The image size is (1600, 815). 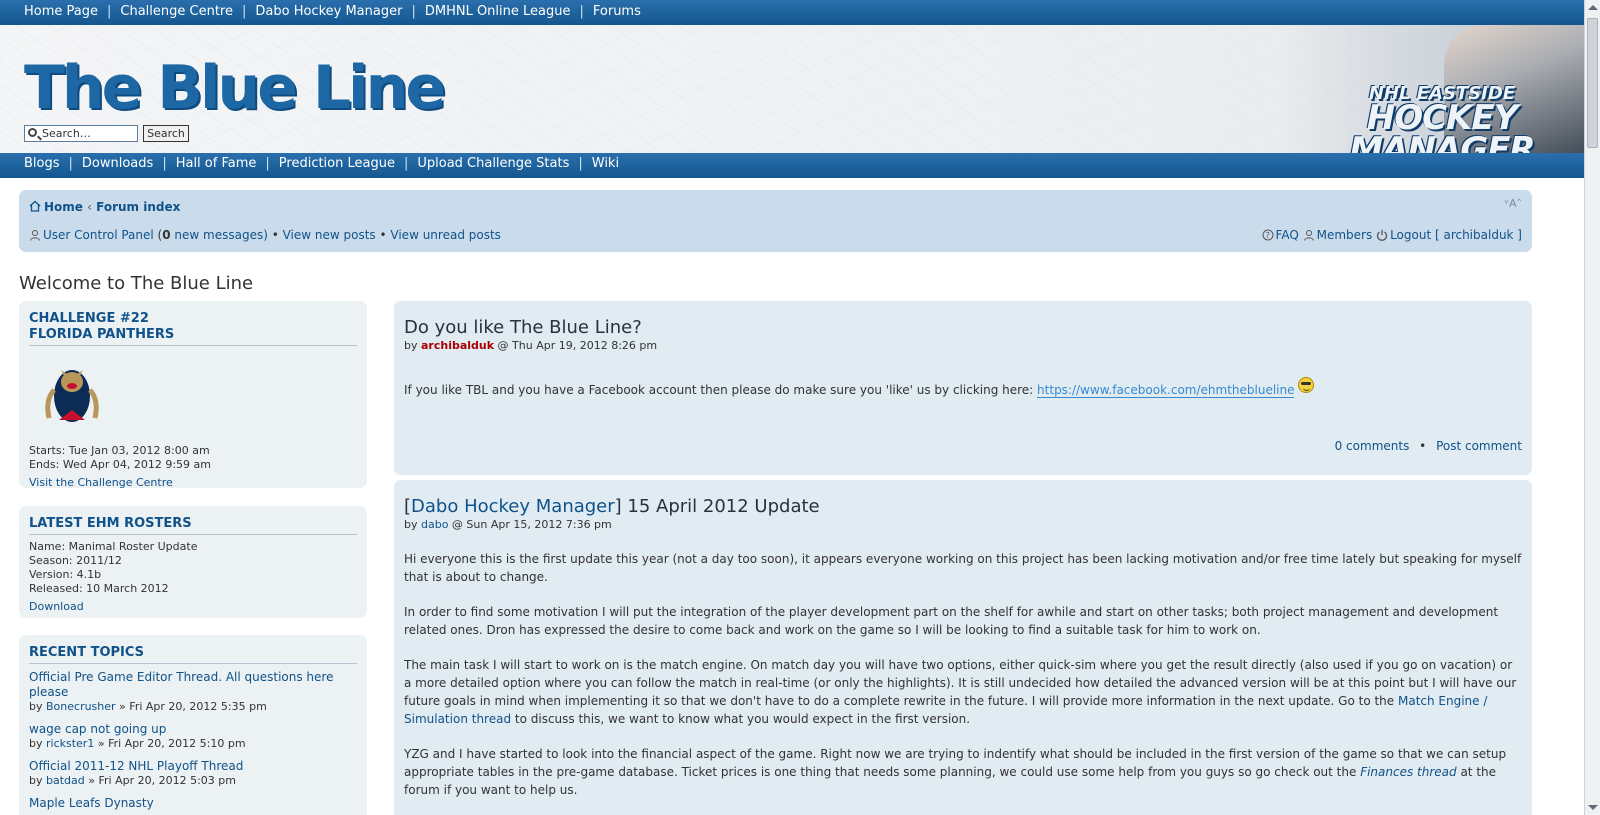 I want to click on recent-topic-meta: by batdad » Fri Apr 20, 2012 5:03 pm, so click(x=132, y=780).